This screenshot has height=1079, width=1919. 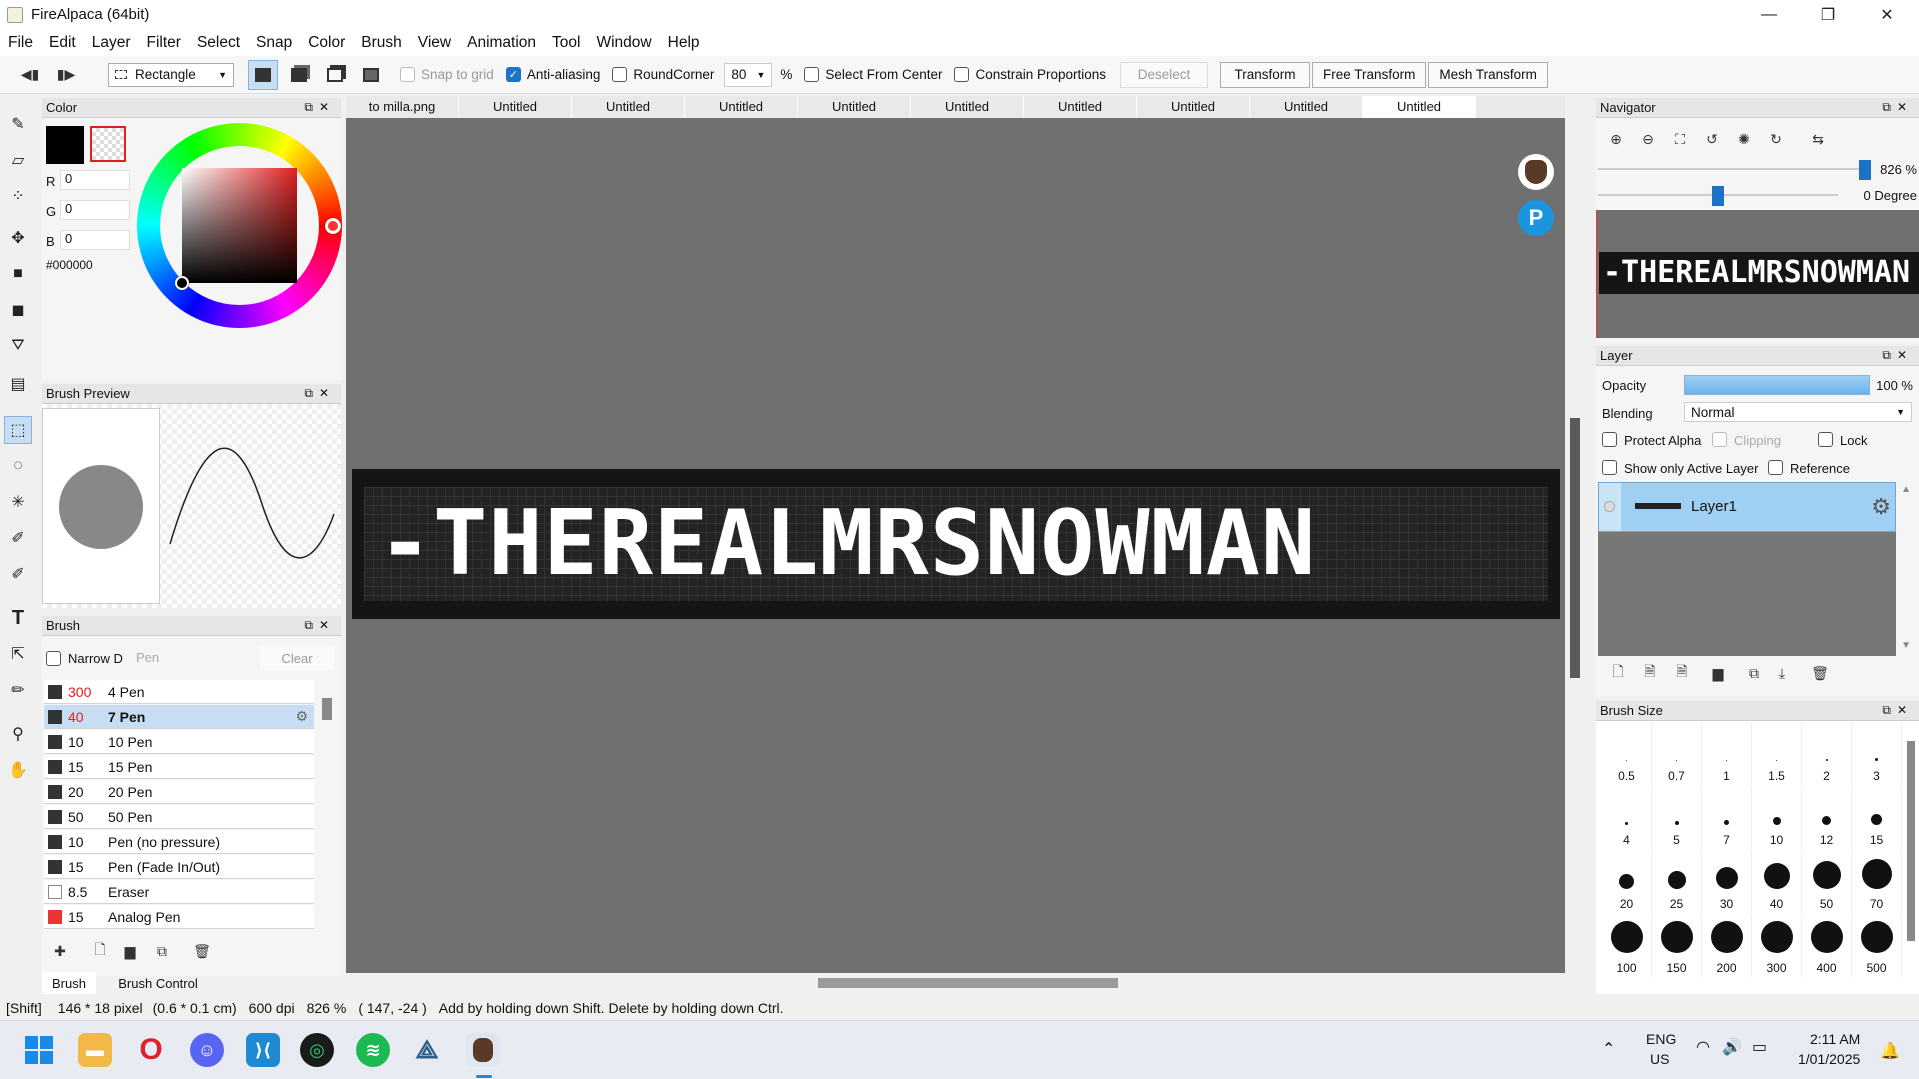 What do you see at coordinates (192, 658) in the screenshot?
I see `brush-filter-input: Pen` at bounding box center [192, 658].